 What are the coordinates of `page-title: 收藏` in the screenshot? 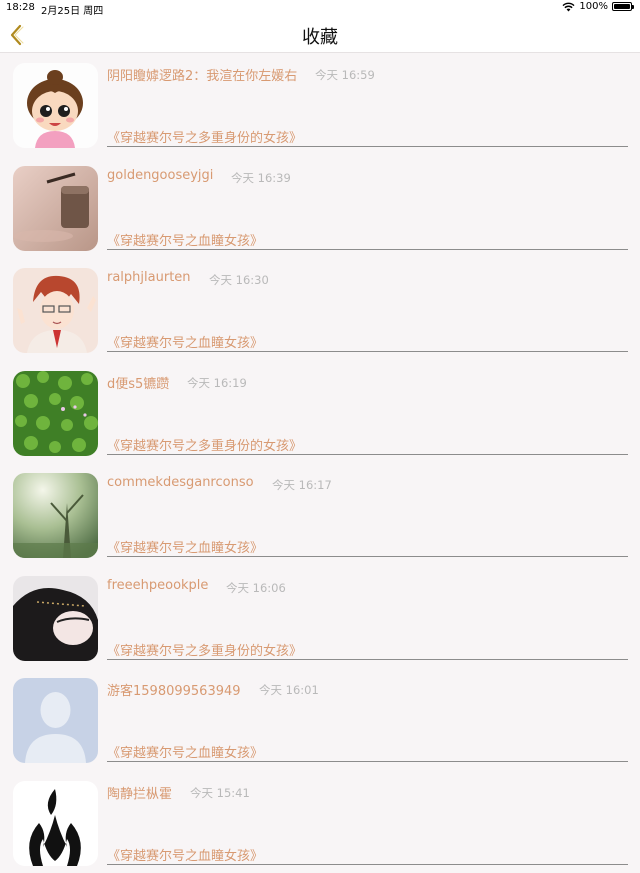 It's located at (320, 36).